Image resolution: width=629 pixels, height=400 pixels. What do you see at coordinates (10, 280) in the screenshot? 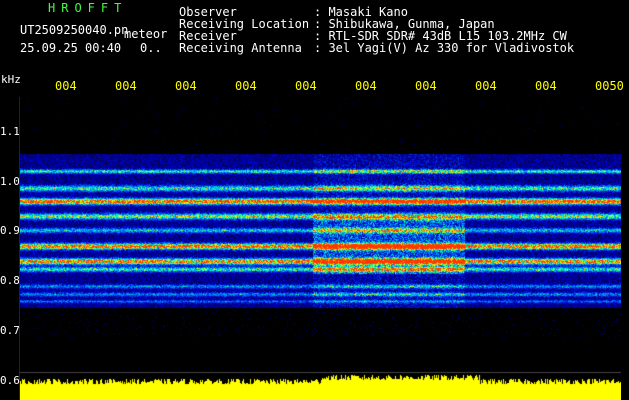
I see `y-tick-label: 0.8` at bounding box center [10, 280].